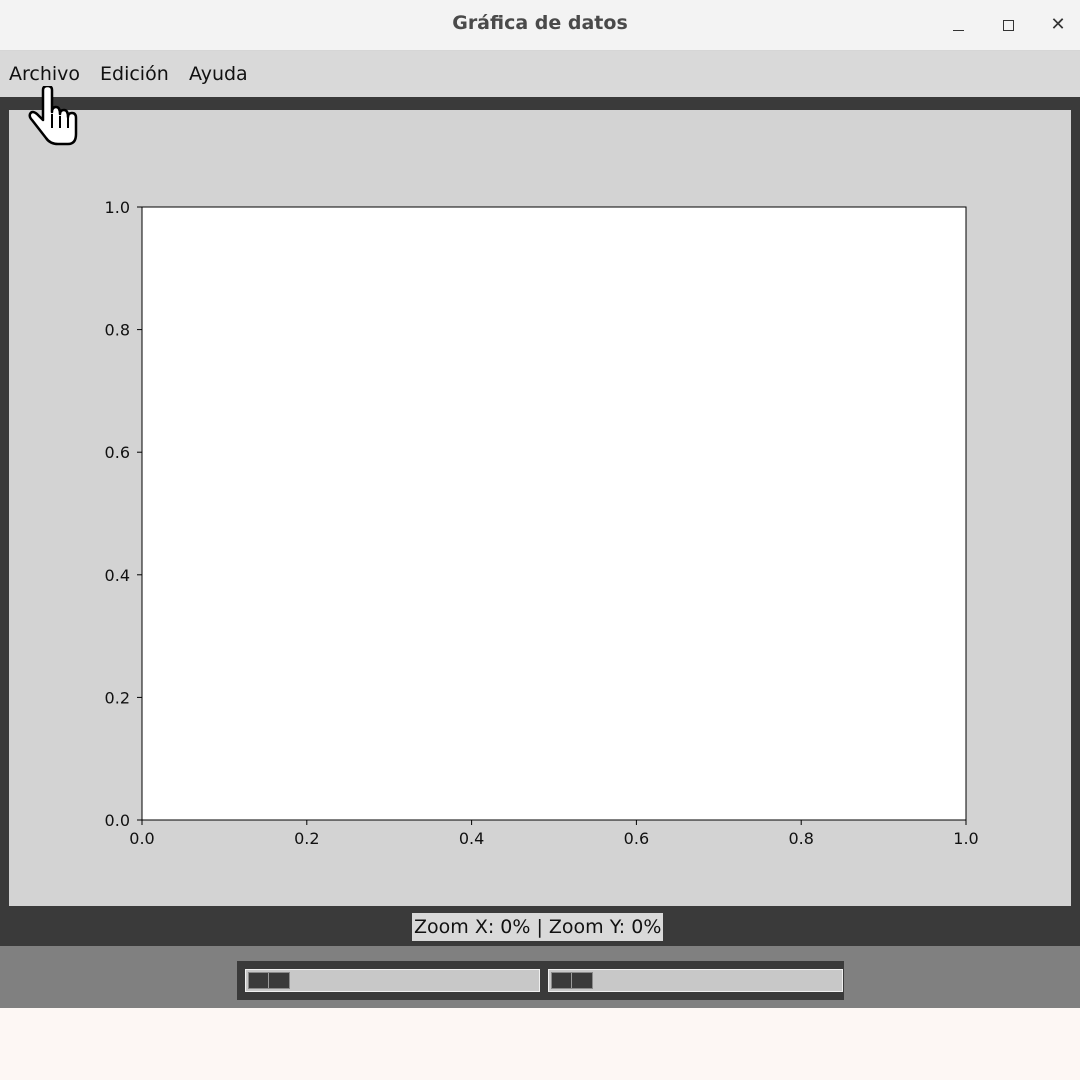  I want to click on minimize-icon, so click(958, 30).